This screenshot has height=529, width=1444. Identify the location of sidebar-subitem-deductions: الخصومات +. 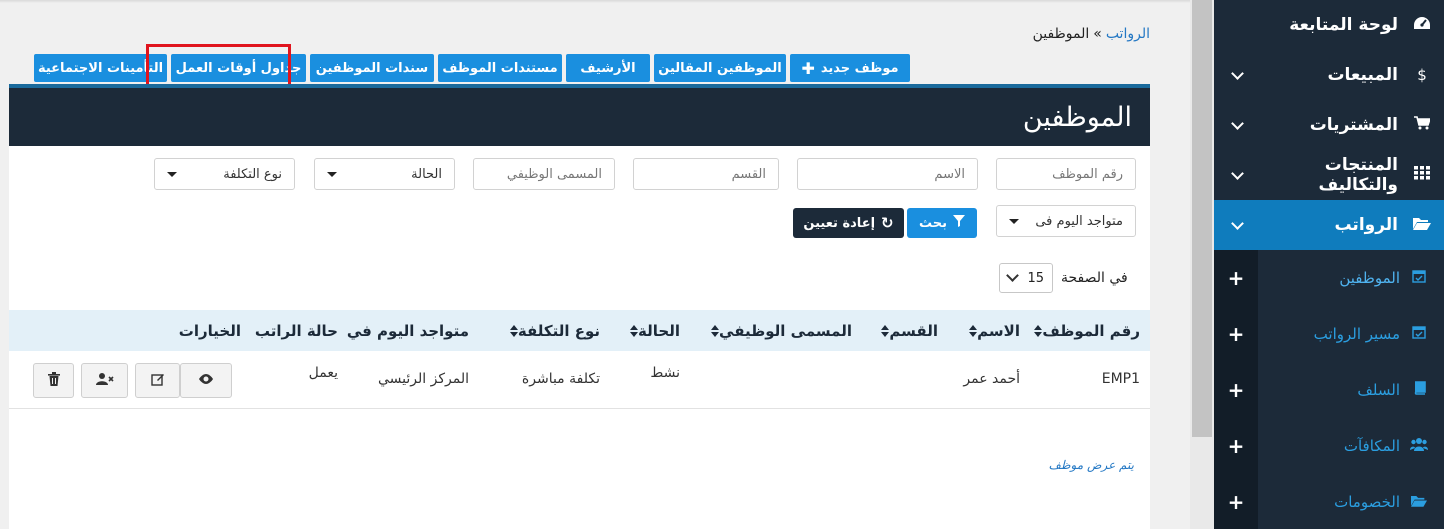
(1329, 501).